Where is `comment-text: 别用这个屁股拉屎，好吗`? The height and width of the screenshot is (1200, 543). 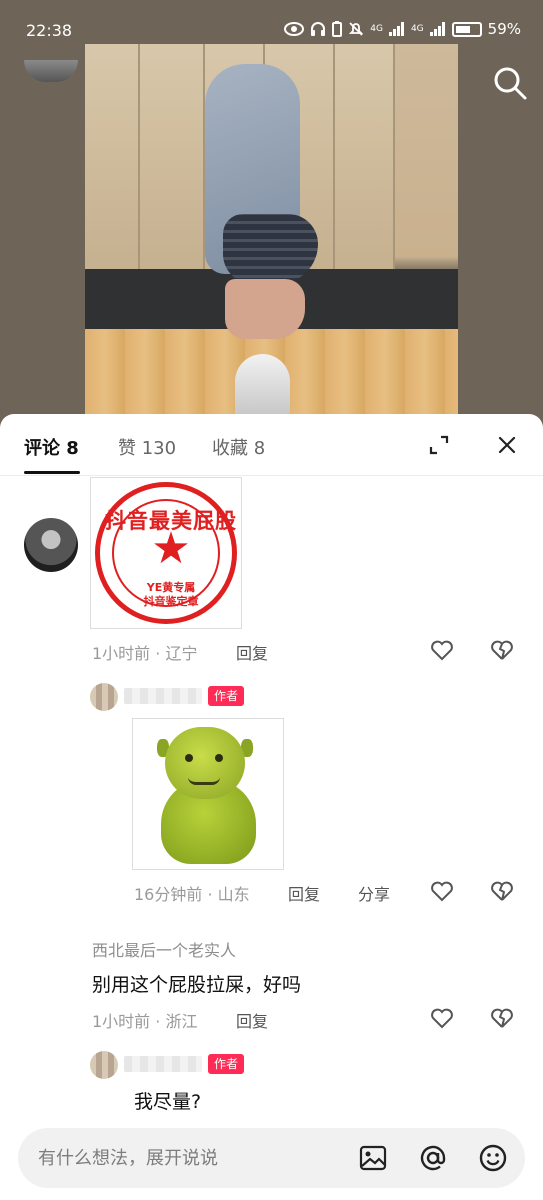 comment-text: 别用这个屁股拉屎，好吗 is located at coordinates (197, 985).